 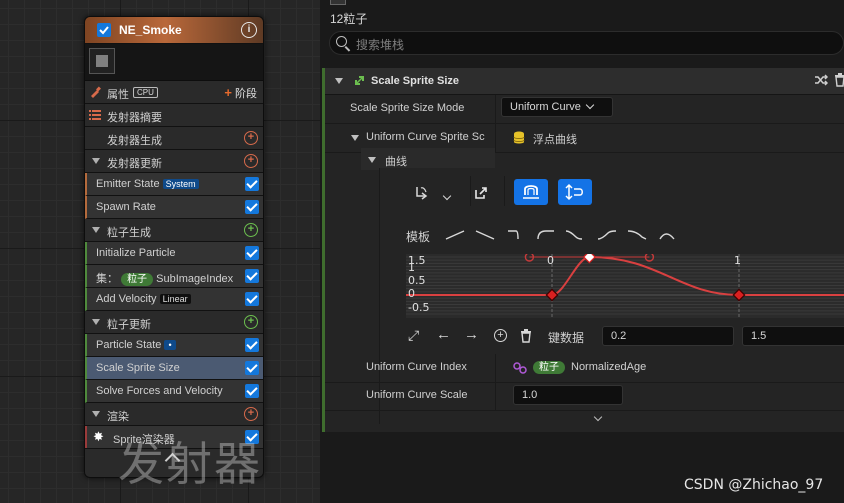 I want to click on curve-mode-button, so click(x=531, y=192).